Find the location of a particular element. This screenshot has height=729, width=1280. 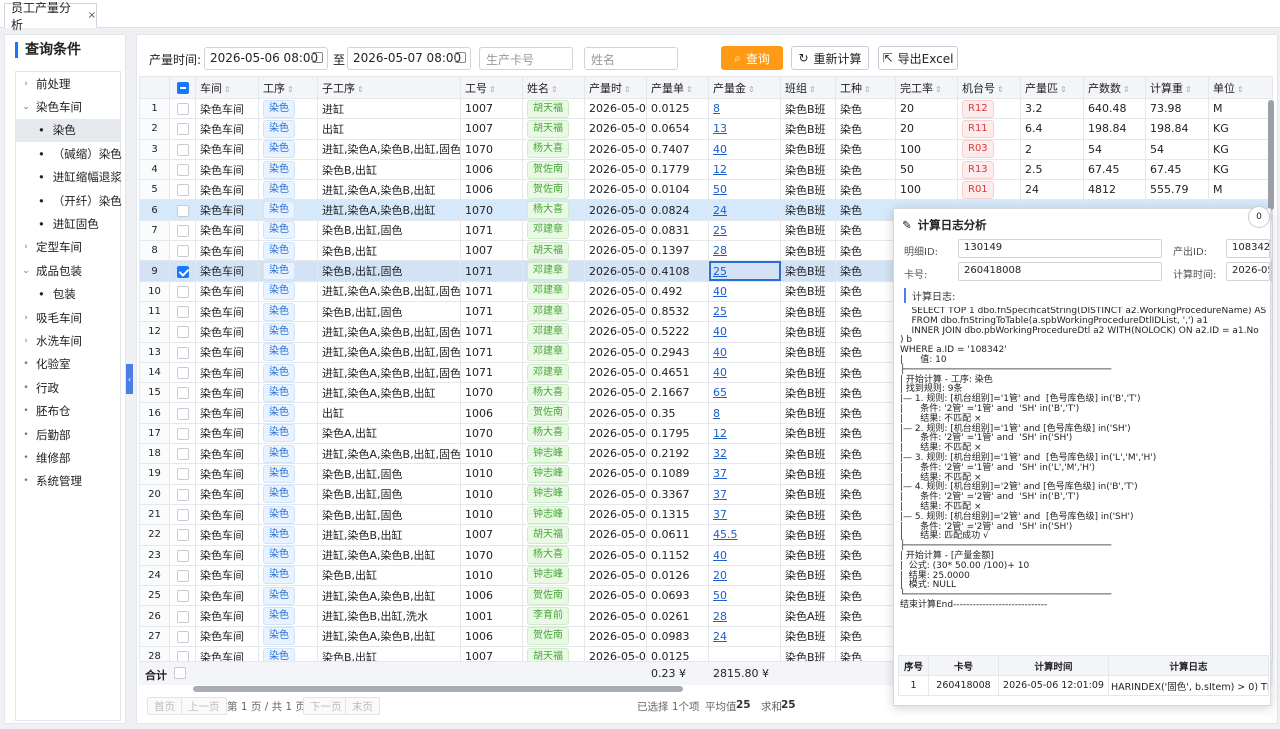

next-page-button: 下一页 is located at coordinates (326, 706).